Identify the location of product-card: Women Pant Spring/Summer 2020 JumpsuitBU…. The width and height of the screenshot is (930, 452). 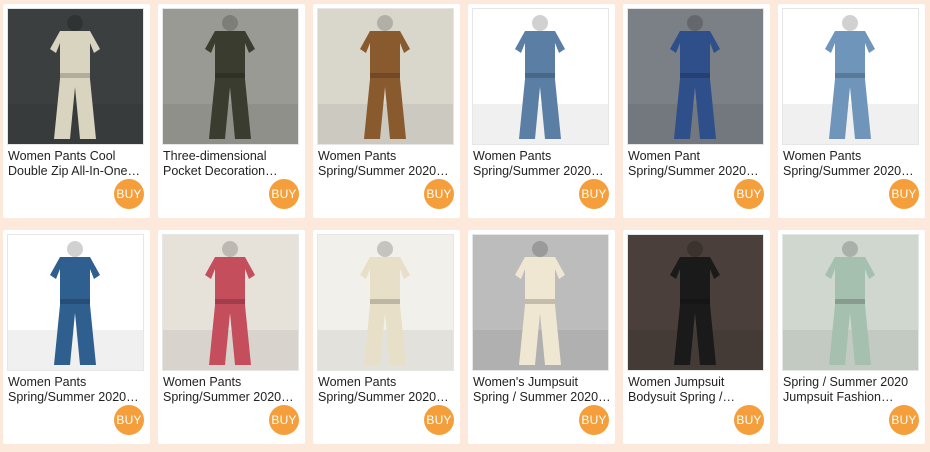
(696, 111).